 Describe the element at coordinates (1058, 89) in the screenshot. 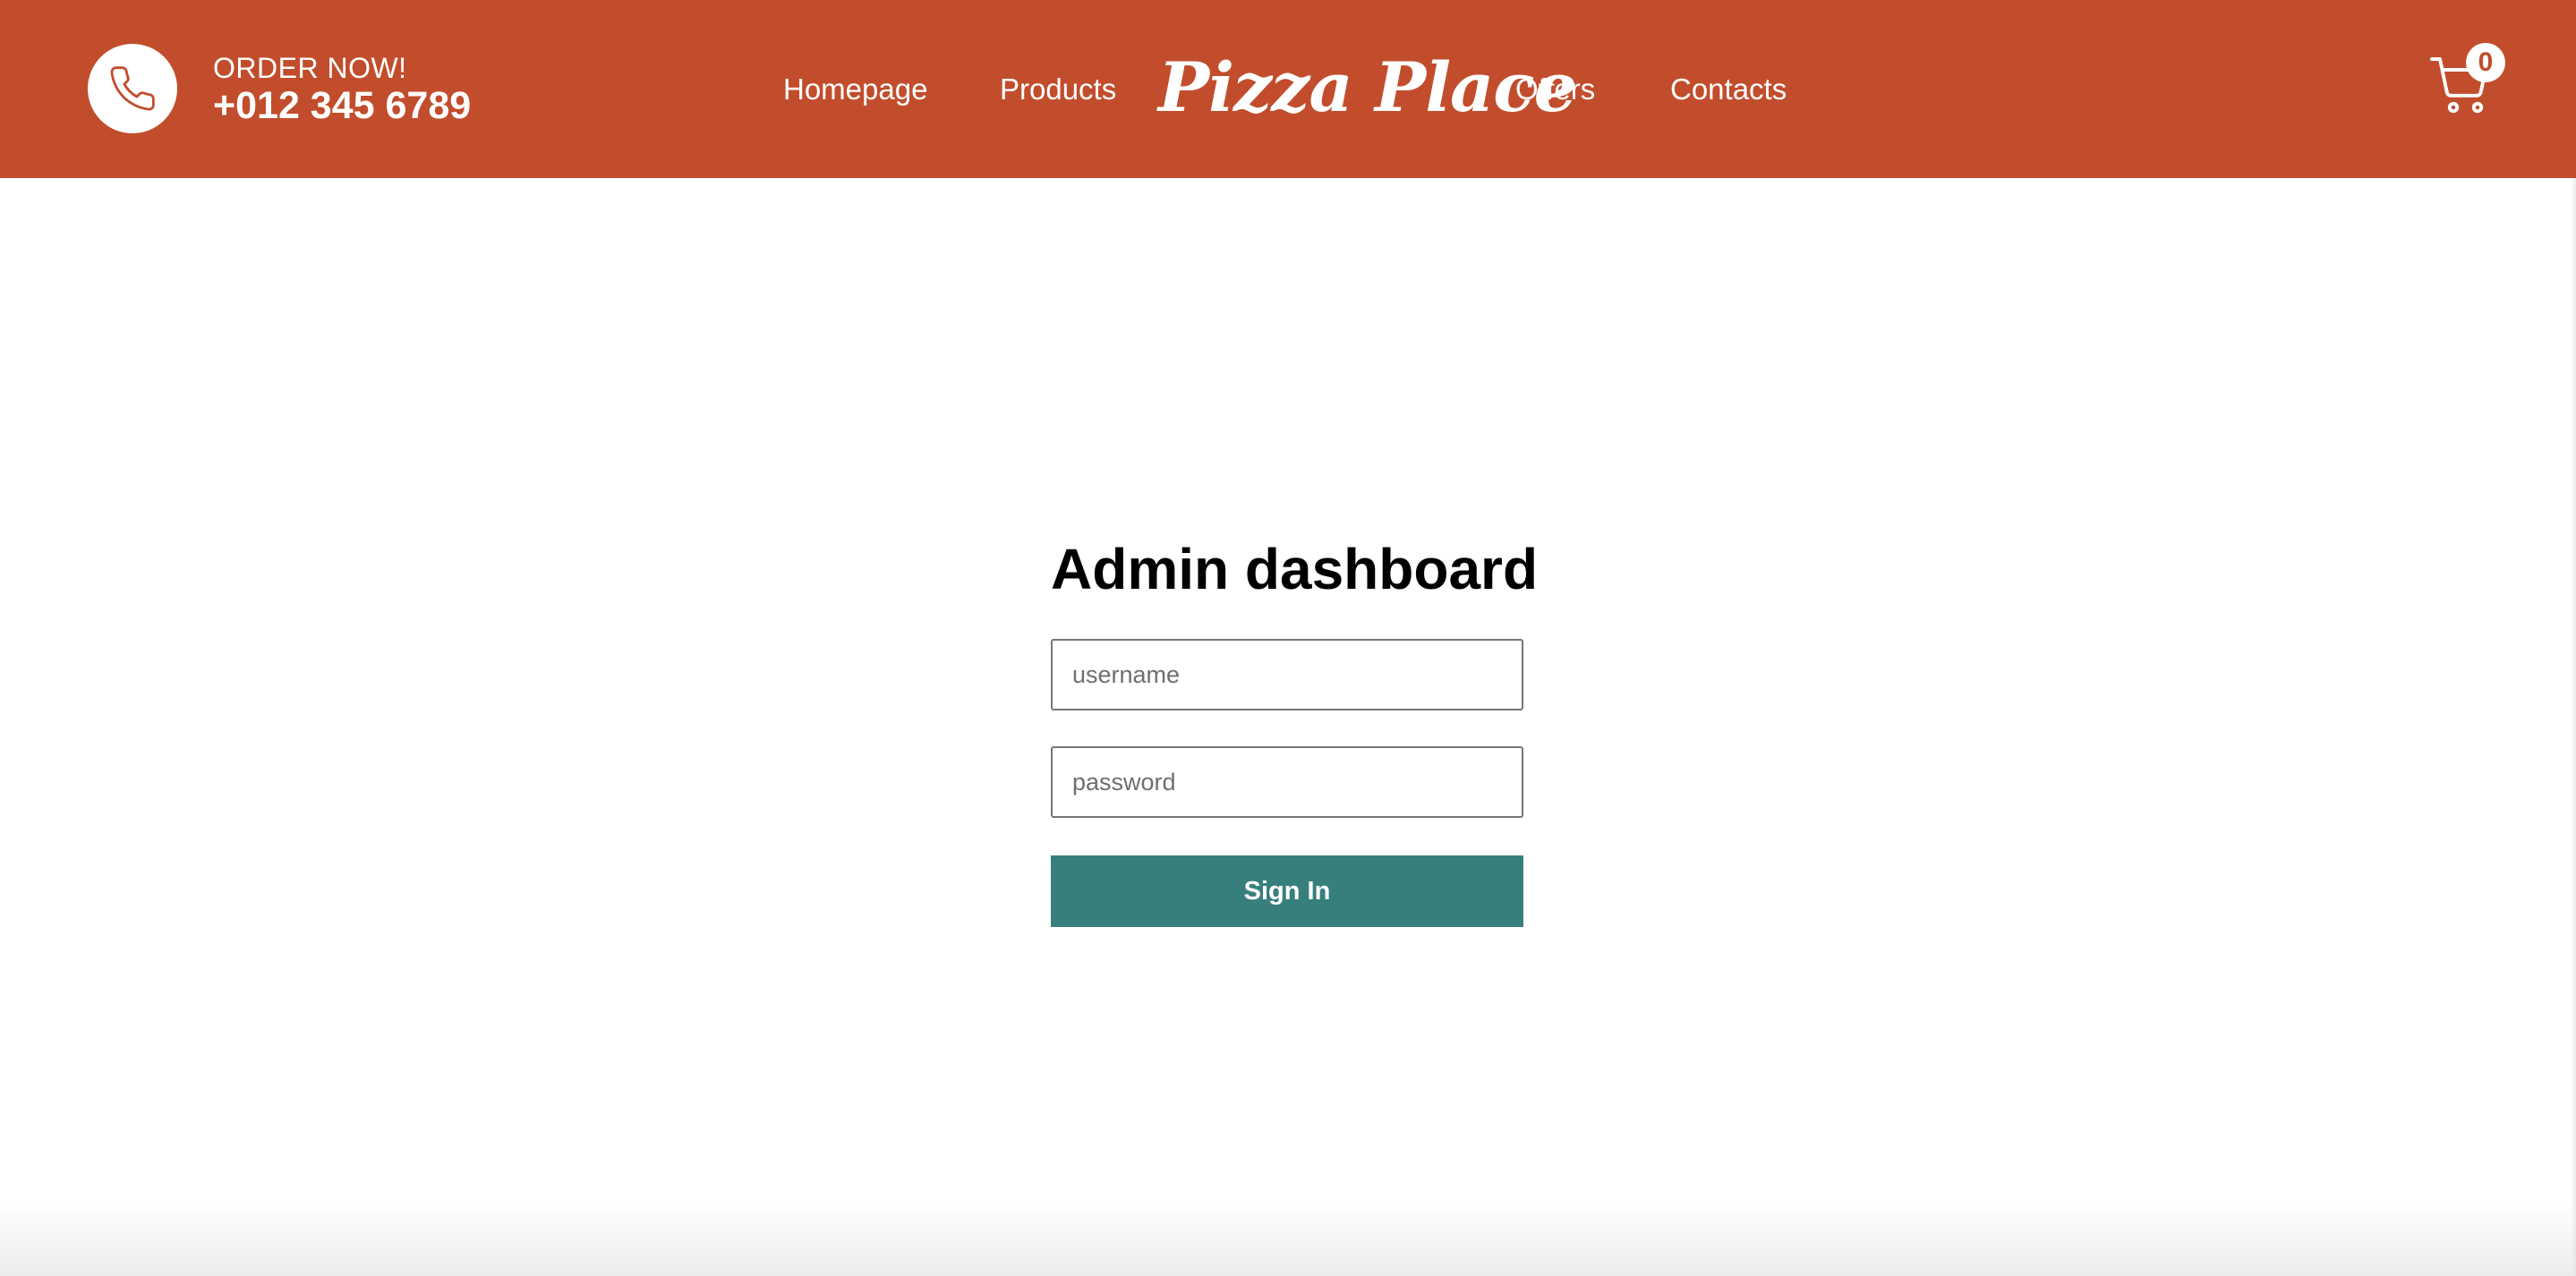

I see `nav-link-products: Products` at that location.